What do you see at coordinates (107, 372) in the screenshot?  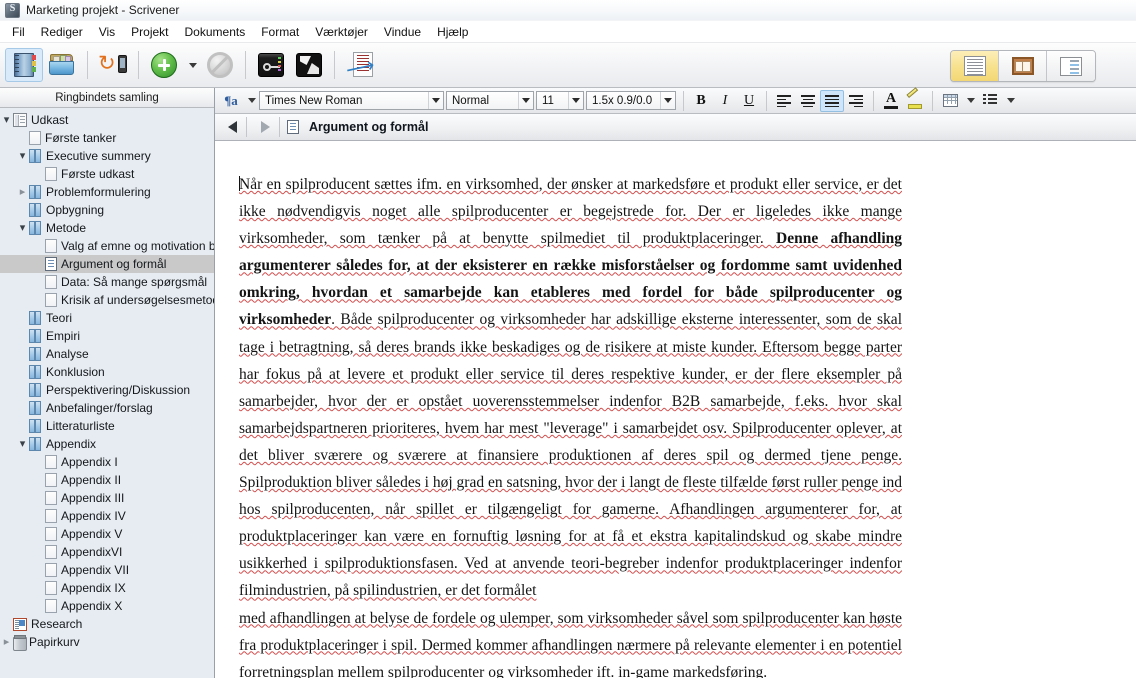 I see `sidebar-item-konklusion: Konklusion` at bounding box center [107, 372].